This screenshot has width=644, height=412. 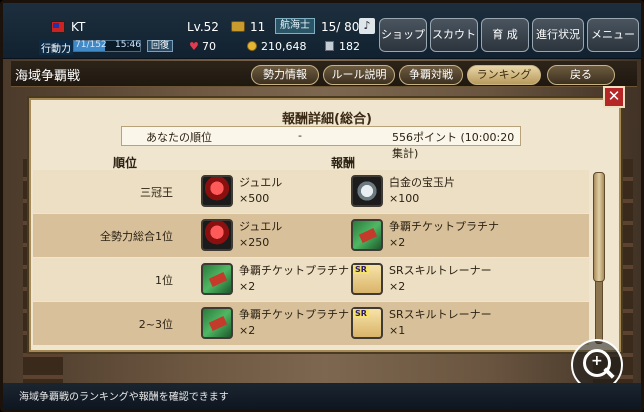 What do you see at coordinates (238, 26) in the screenshot?
I see `treasure-chest-icon` at bounding box center [238, 26].